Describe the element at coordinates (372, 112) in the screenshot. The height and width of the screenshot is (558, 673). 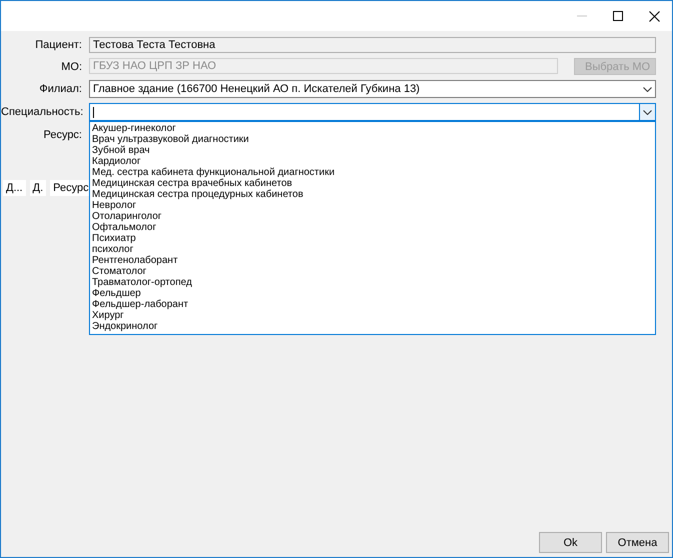
I see `combo-box` at that location.